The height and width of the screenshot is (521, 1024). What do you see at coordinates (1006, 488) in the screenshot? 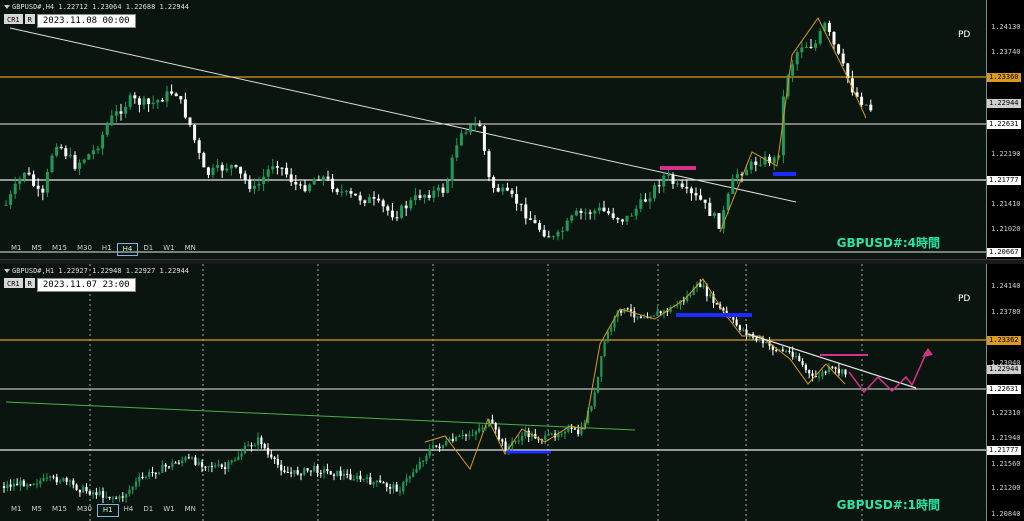
I see `price-tick-label: 1.21200` at bounding box center [1006, 488].